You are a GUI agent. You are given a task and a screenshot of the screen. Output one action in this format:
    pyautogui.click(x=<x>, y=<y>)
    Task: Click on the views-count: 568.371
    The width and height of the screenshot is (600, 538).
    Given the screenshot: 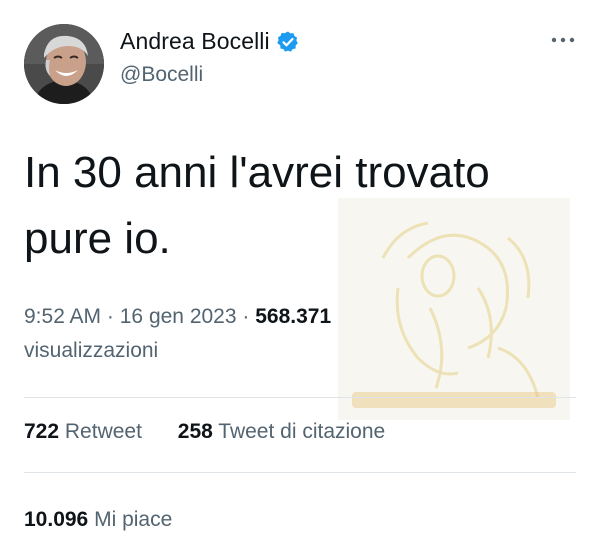 What is the action you would take?
    pyautogui.click(x=293, y=316)
    